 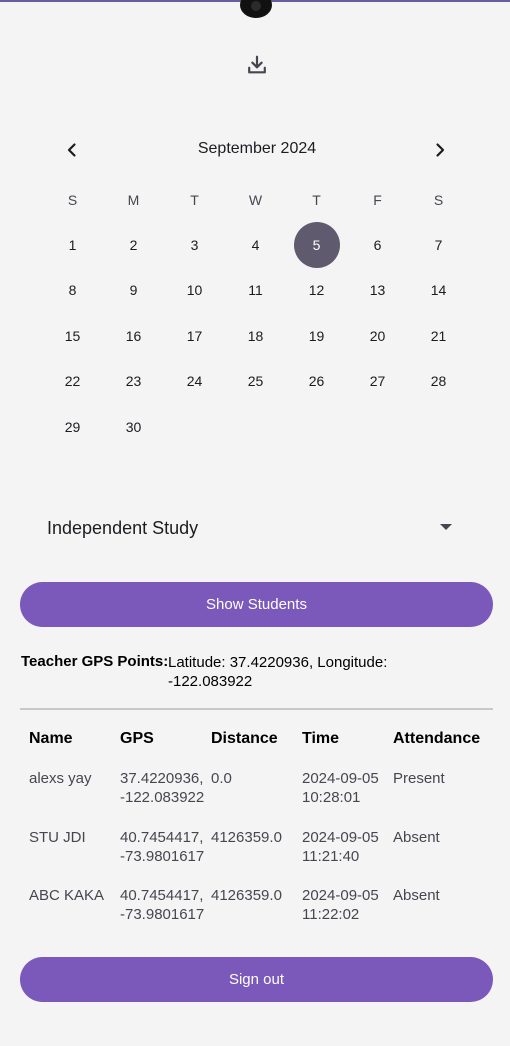 I want to click on calendar-day-label: 15, so click(x=72, y=335).